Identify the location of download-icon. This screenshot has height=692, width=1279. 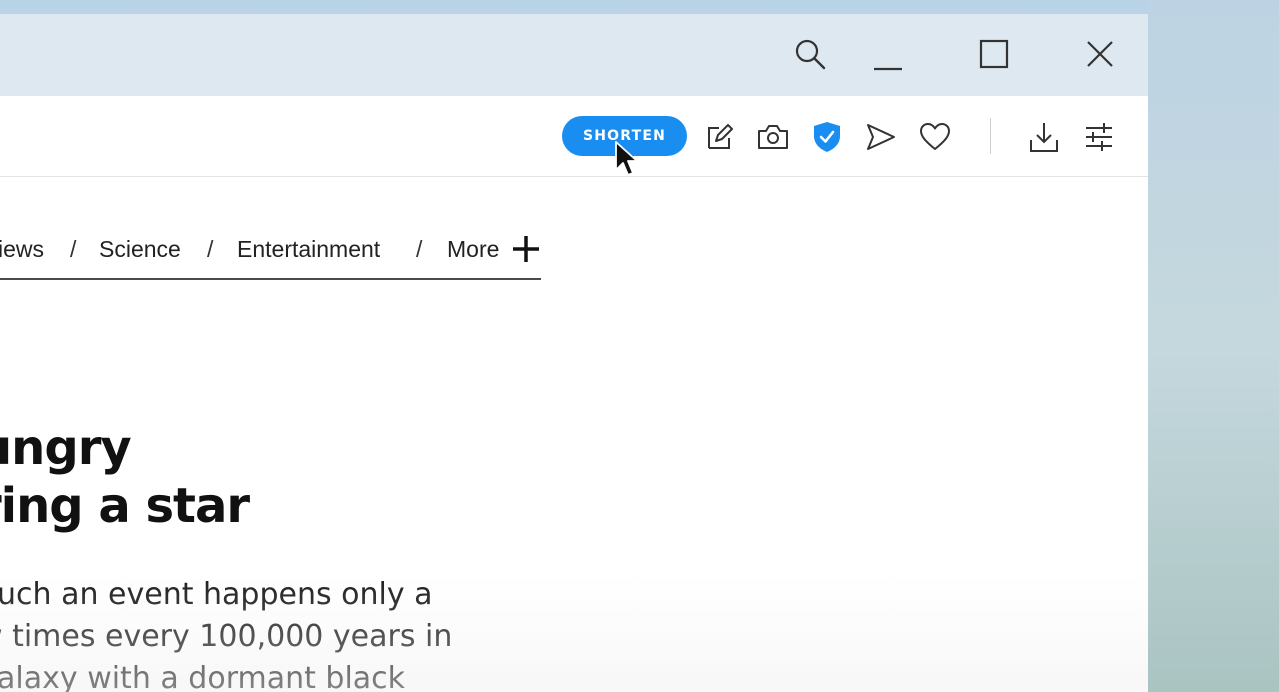
(1044, 137).